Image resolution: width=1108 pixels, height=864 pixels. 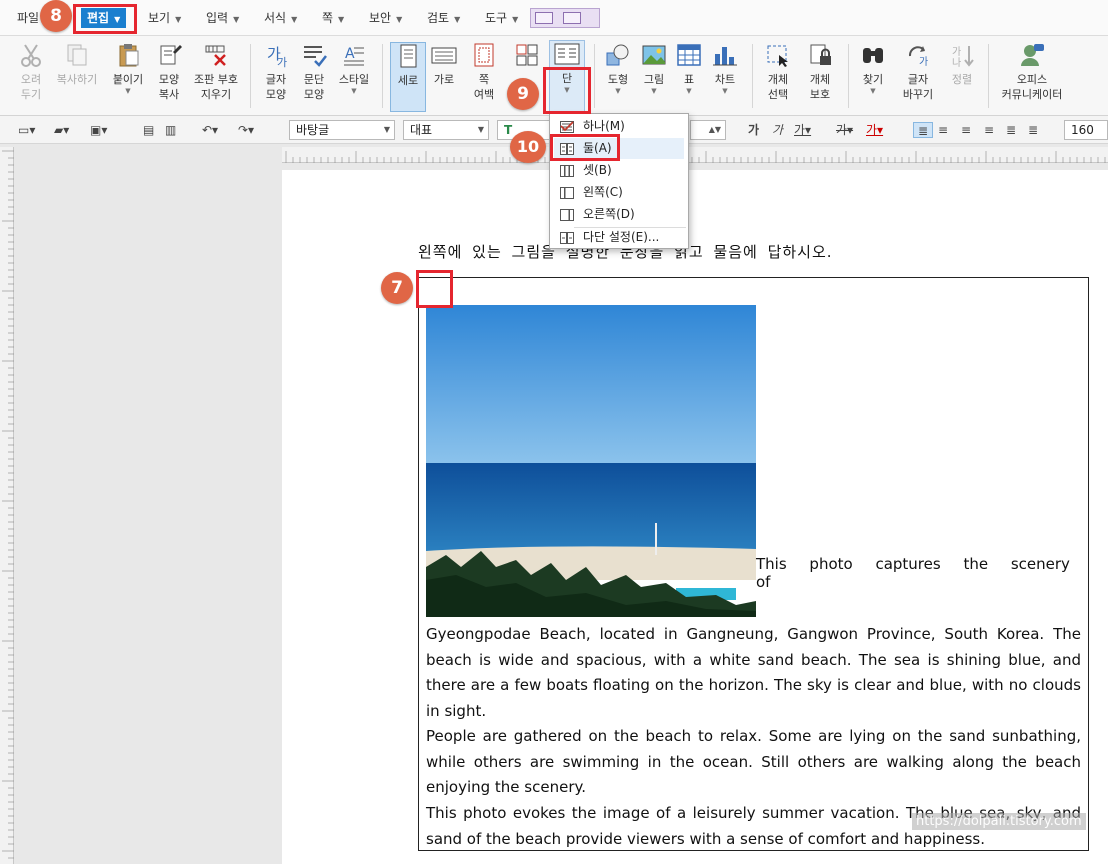 What do you see at coordinates (989, 130) in the screenshot?
I see `align-right-icon: ≡` at bounding box center [989, 130].